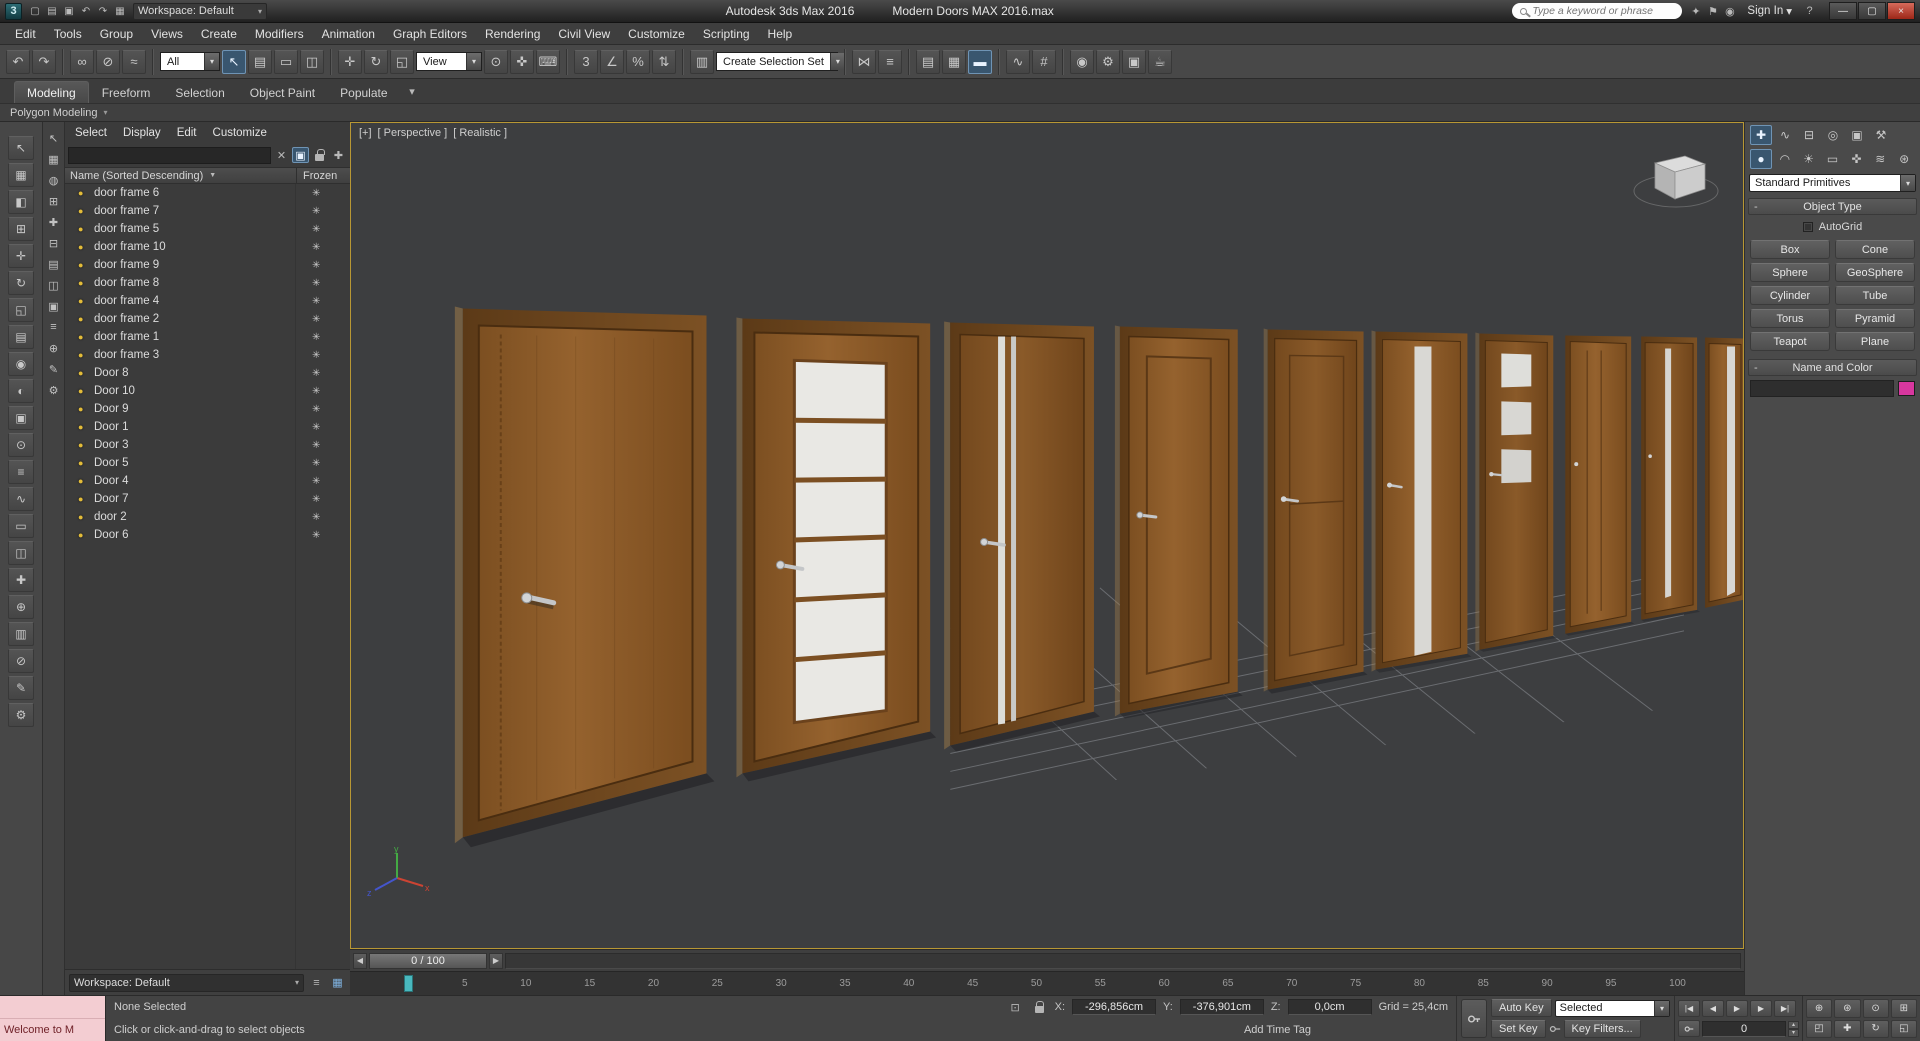  Describe the element at coordinates (1880, 159) in the screenshot. I see `cat-spacewarps: ≋` at that location.